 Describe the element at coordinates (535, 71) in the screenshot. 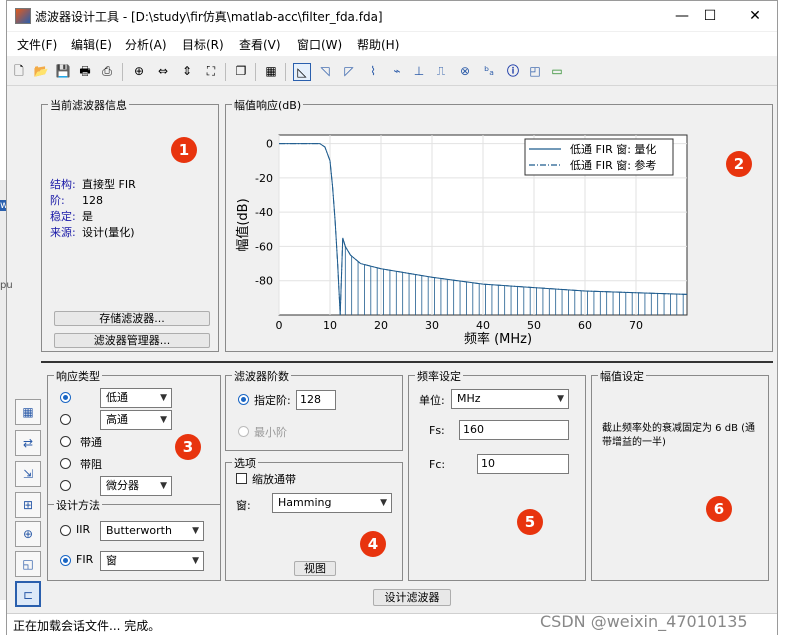

I see `cost-icon: ◰` at that location.